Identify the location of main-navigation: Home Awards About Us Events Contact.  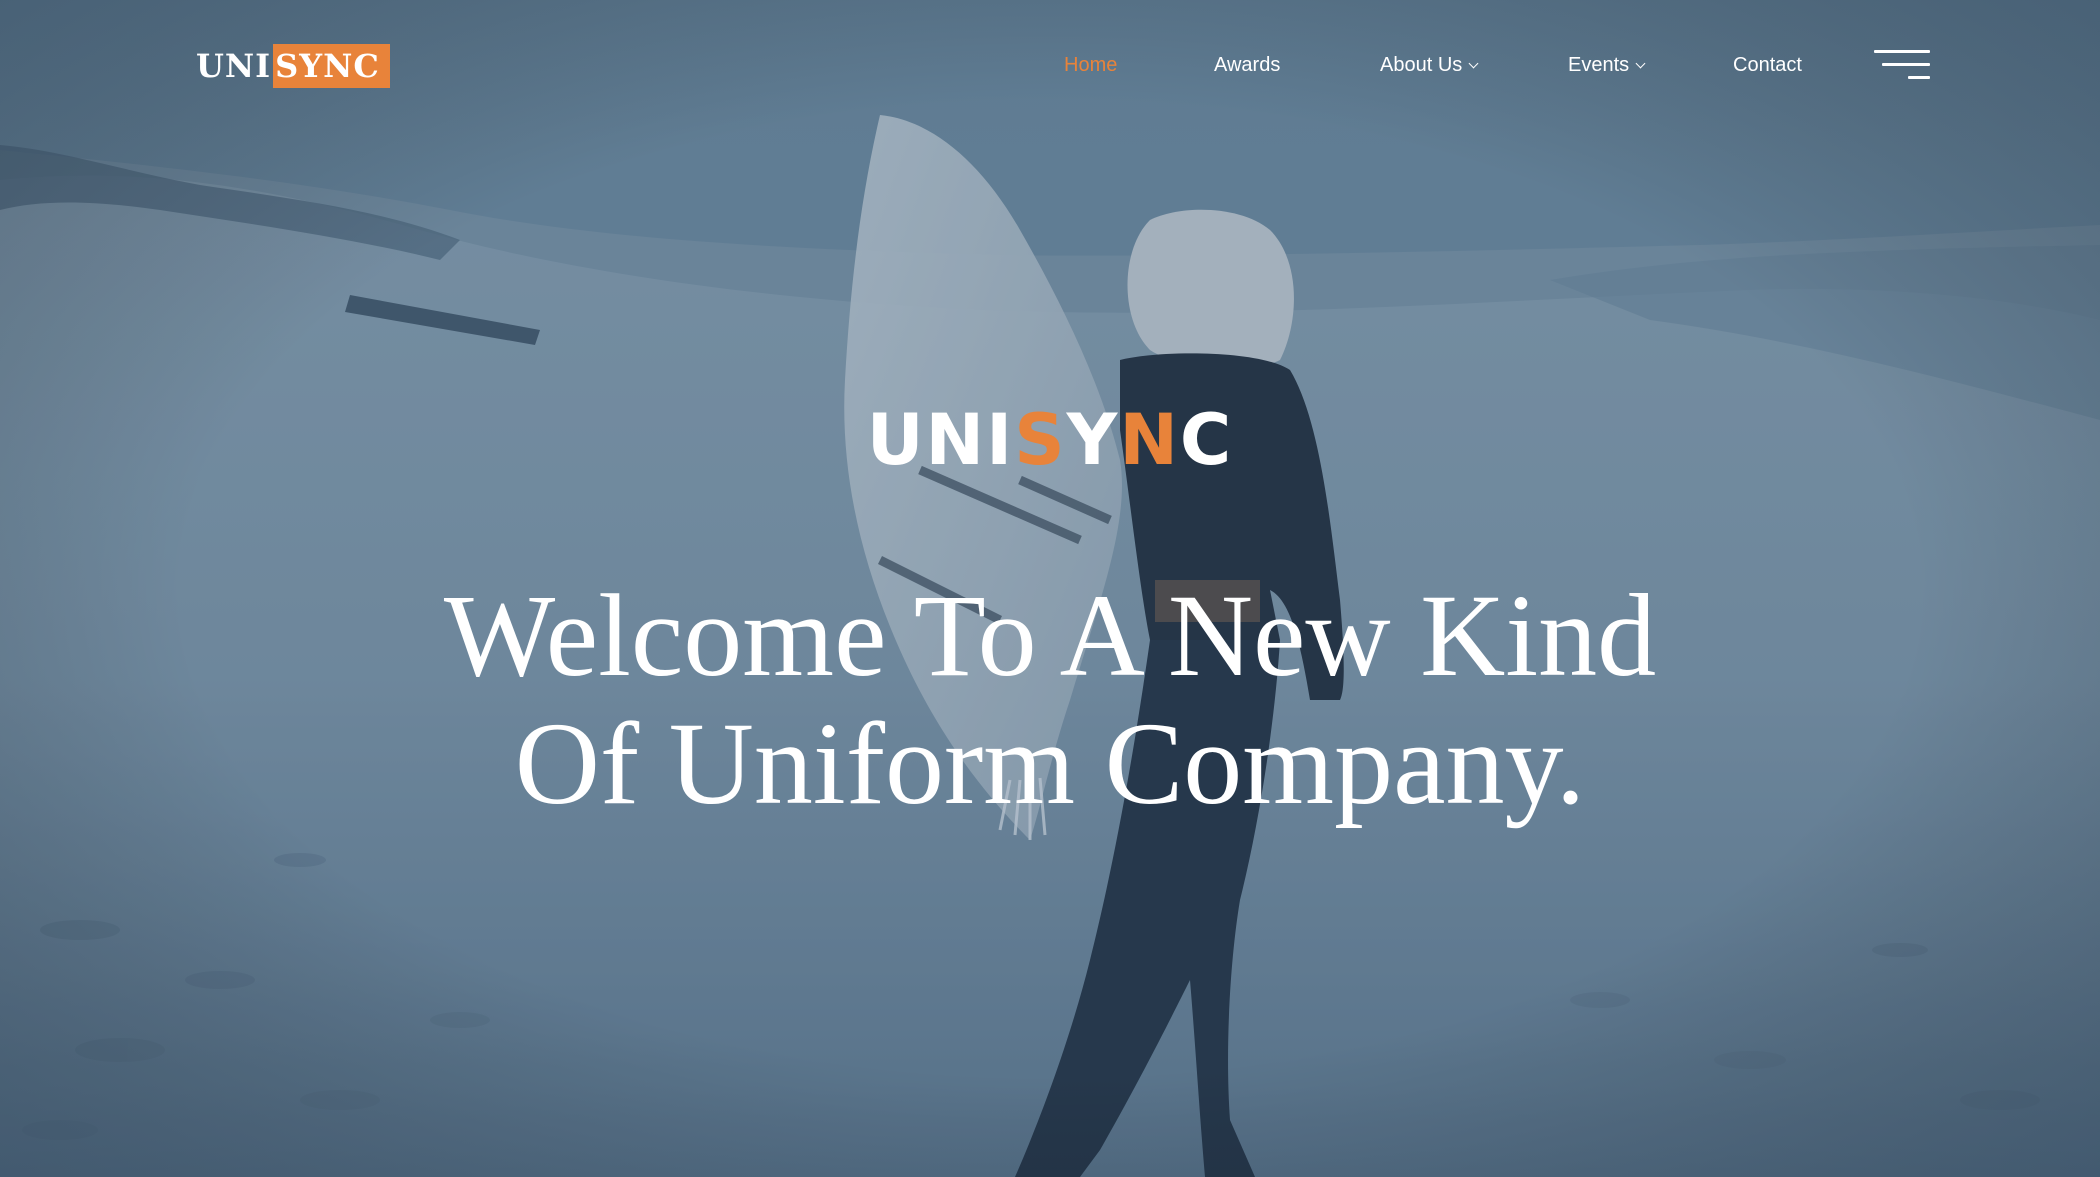
(1050, 69).